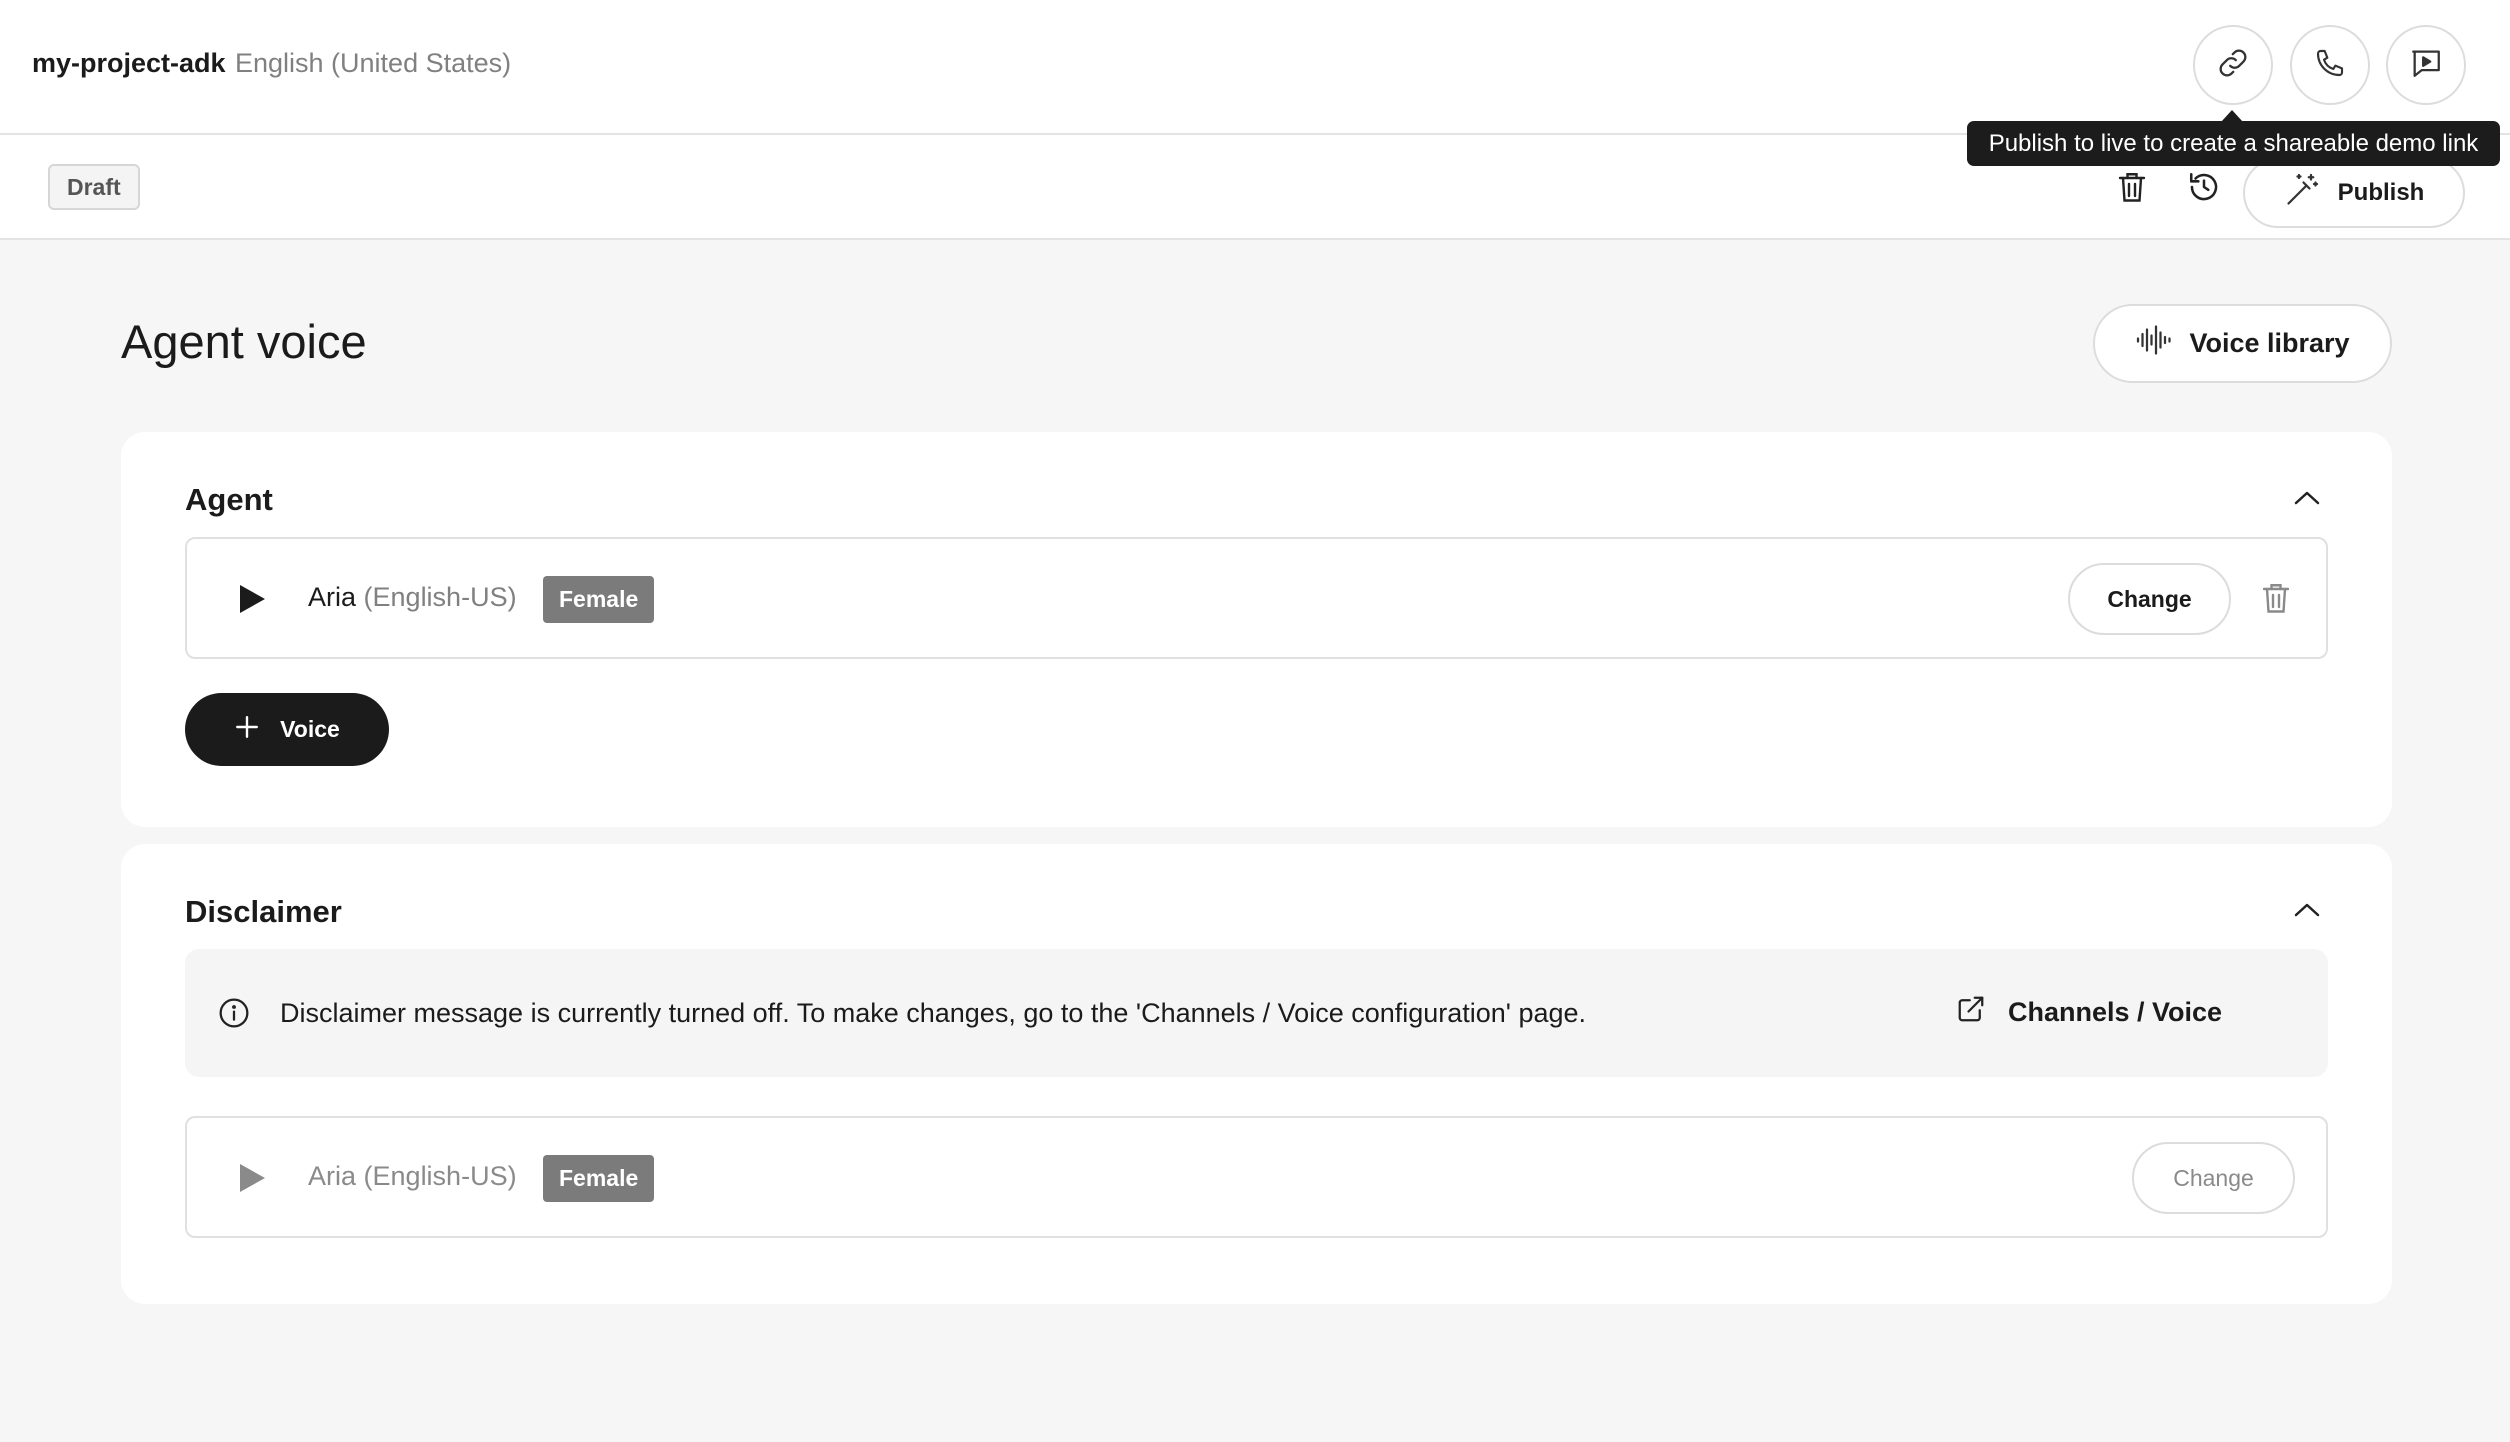 This screenshot has height=1442, width=2510. What do you see at coordinates (1256, 1177) in the screenshot?
I see `disclaimer-voice-row: Aria (English-US) Female Change` at bounding box center [1256, 1177].